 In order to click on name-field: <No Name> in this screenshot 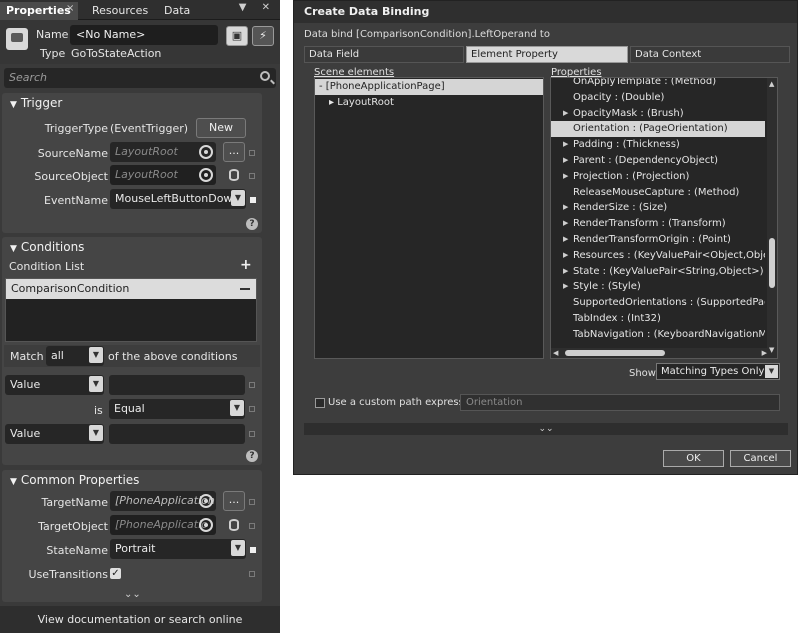, I will do `click(144, 35)`.